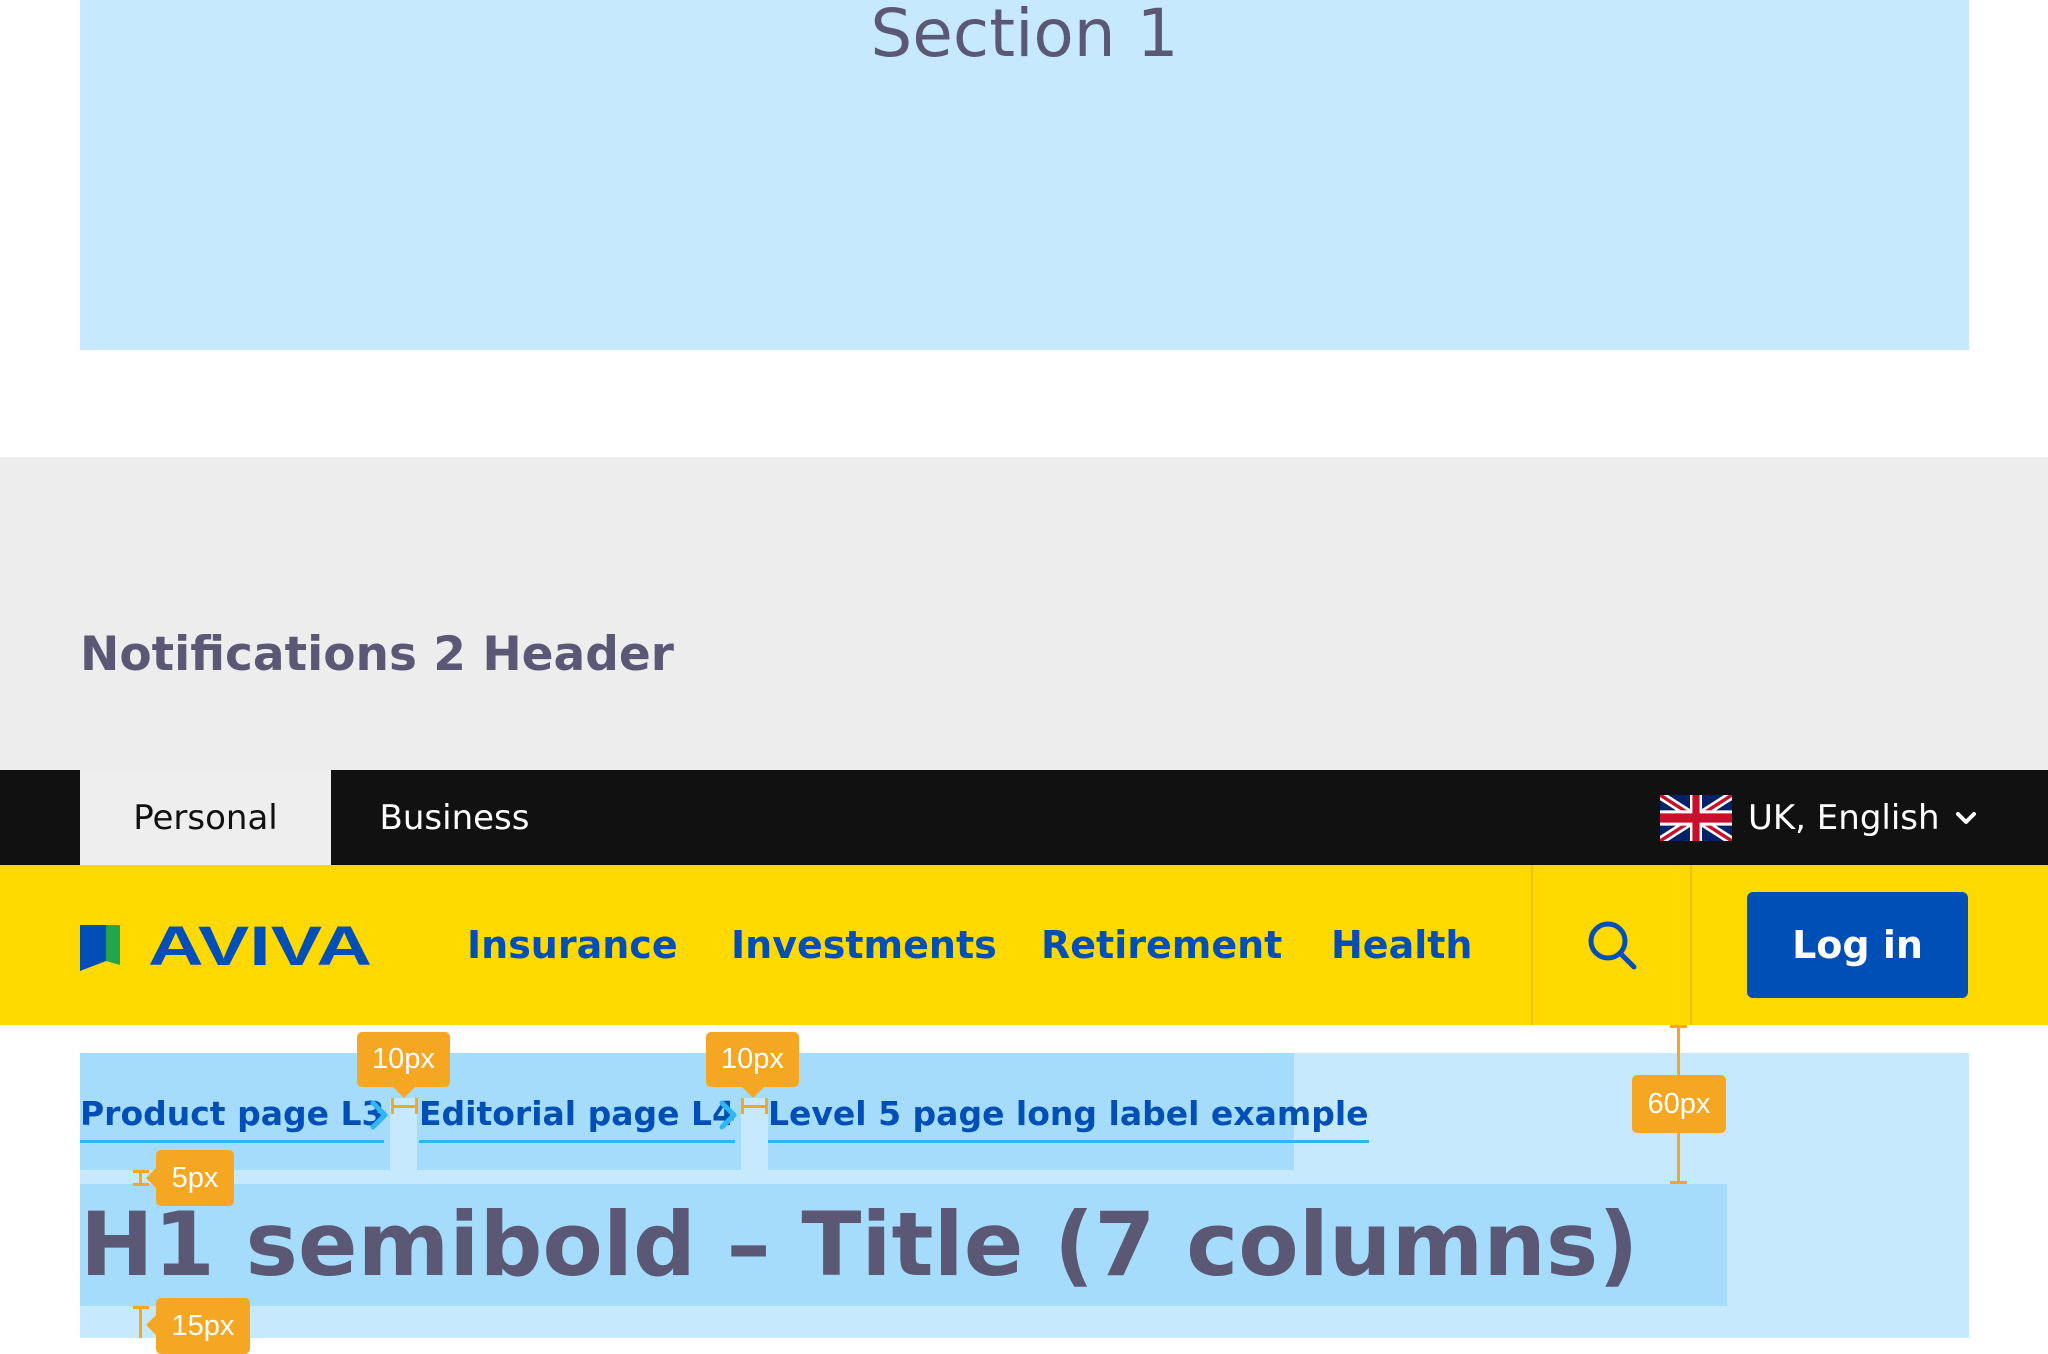  Describe the element at coordinates (1024, 817) in the screenshot. I see `top-bar: Personal Business UK, English` at that location.